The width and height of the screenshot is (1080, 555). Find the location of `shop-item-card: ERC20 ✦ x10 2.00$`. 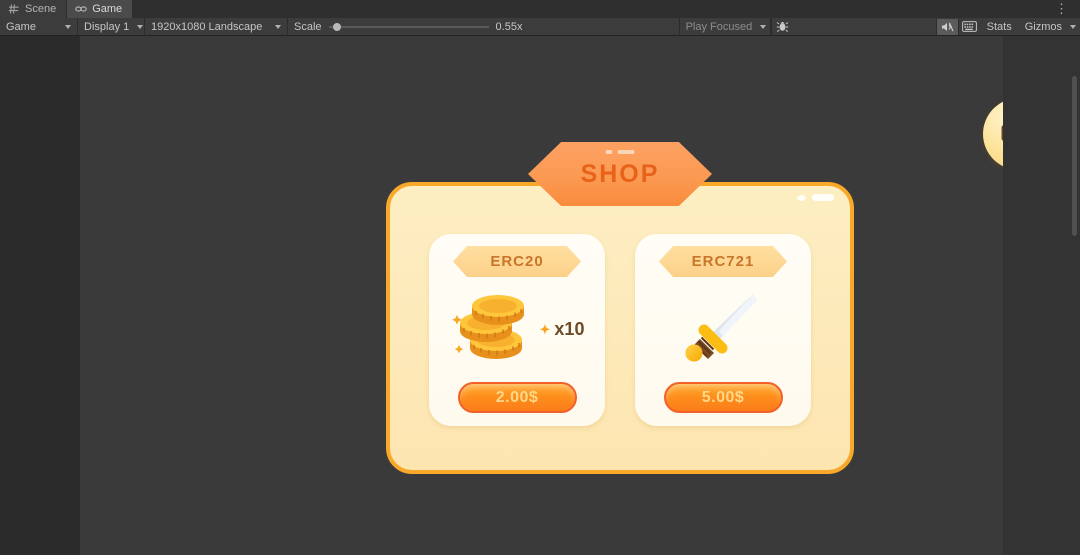

shop-item-card: ERC20 ✦ x10 2.00$ is located at coordinates (517, 330).